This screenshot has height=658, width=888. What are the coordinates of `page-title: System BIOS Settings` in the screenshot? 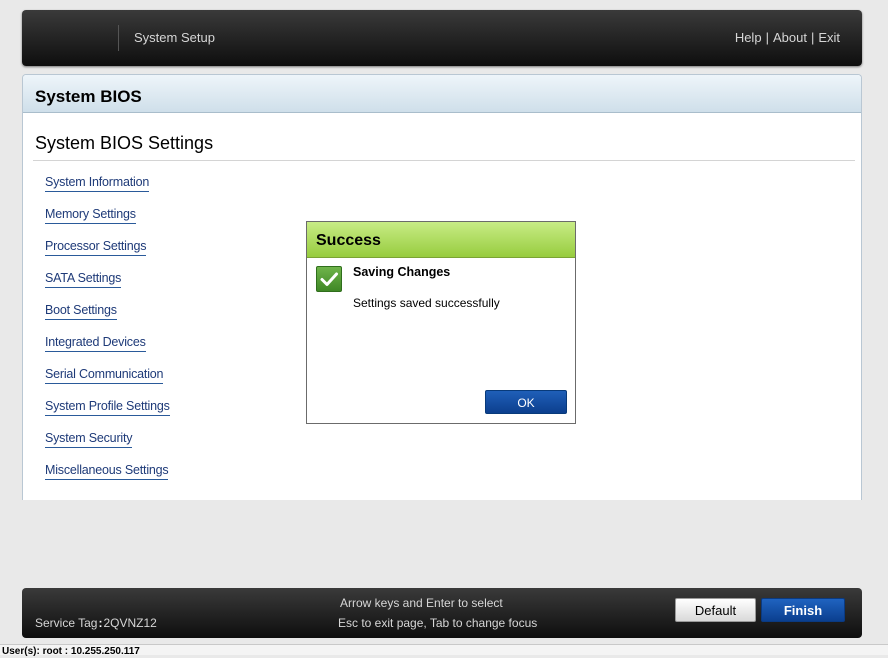 It's located at (124, 143).